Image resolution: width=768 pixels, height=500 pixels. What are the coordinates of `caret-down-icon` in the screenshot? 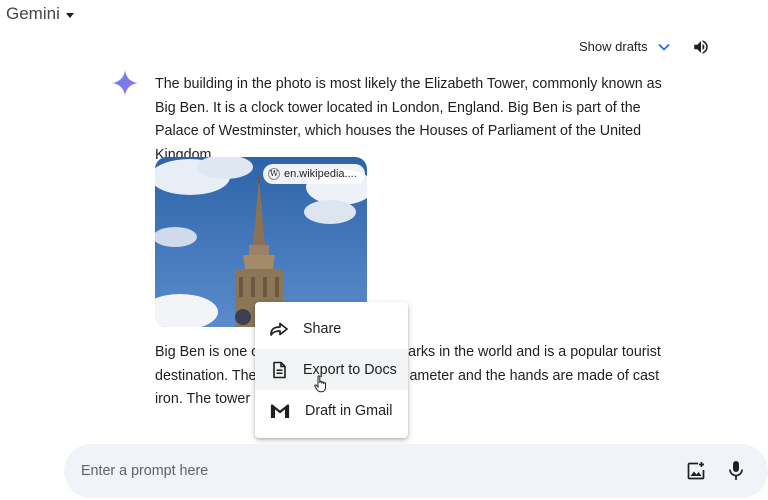 It's located at (69, 15).